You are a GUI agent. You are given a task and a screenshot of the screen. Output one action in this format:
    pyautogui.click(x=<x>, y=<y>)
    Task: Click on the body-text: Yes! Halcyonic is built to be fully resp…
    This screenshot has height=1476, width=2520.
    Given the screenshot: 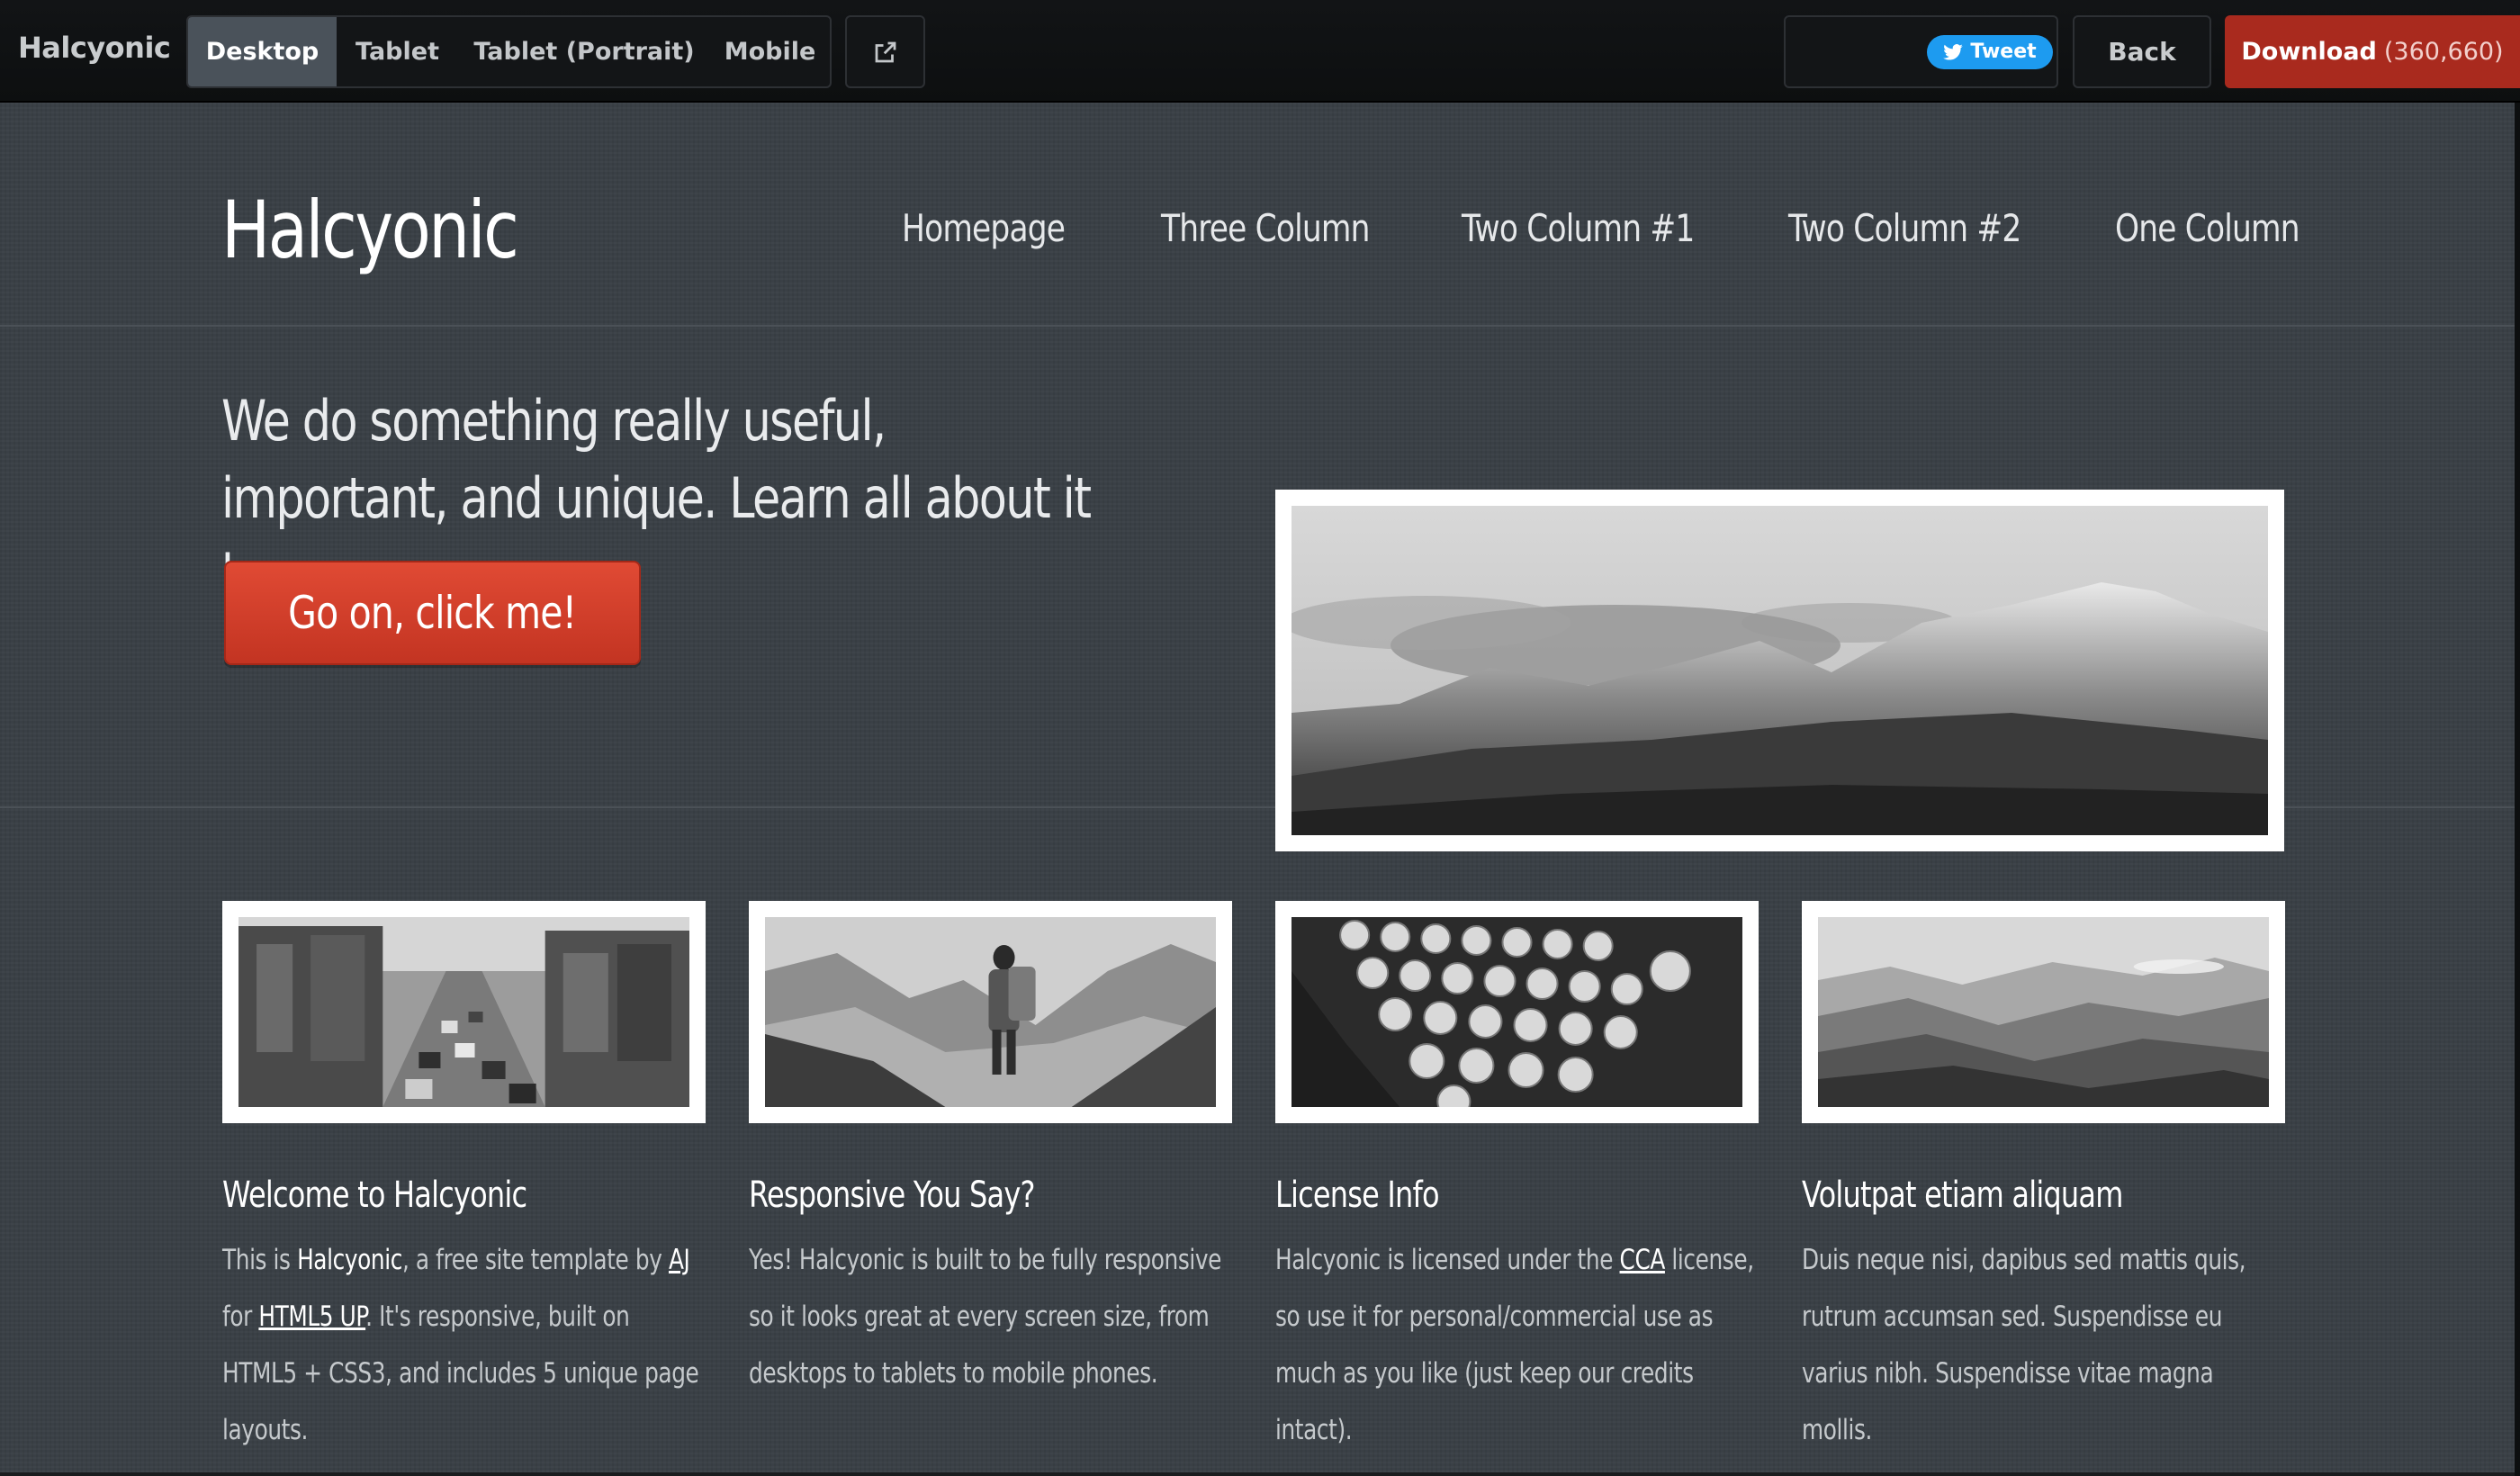 What is the action you would take?
    pyautogui.click(x=985, y=1317)
    